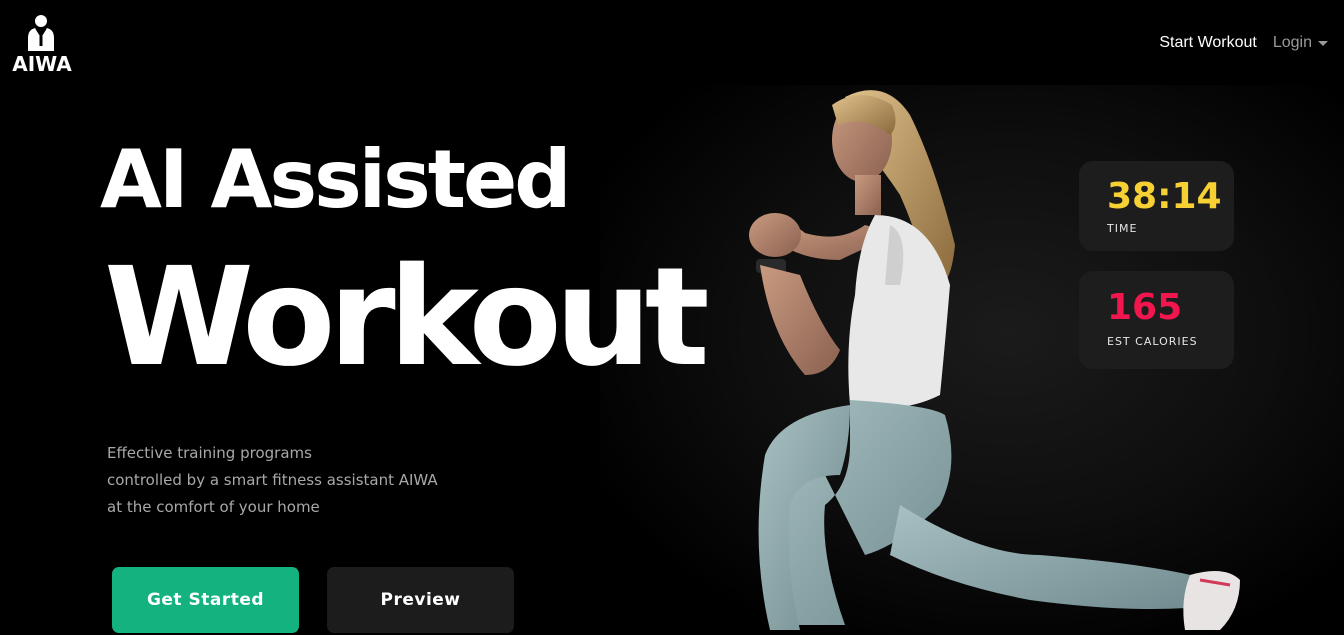 The width and height of the screenshot is (1344, 635). I want to click on nav-links: Start Workout Login, so click(1243, 43).